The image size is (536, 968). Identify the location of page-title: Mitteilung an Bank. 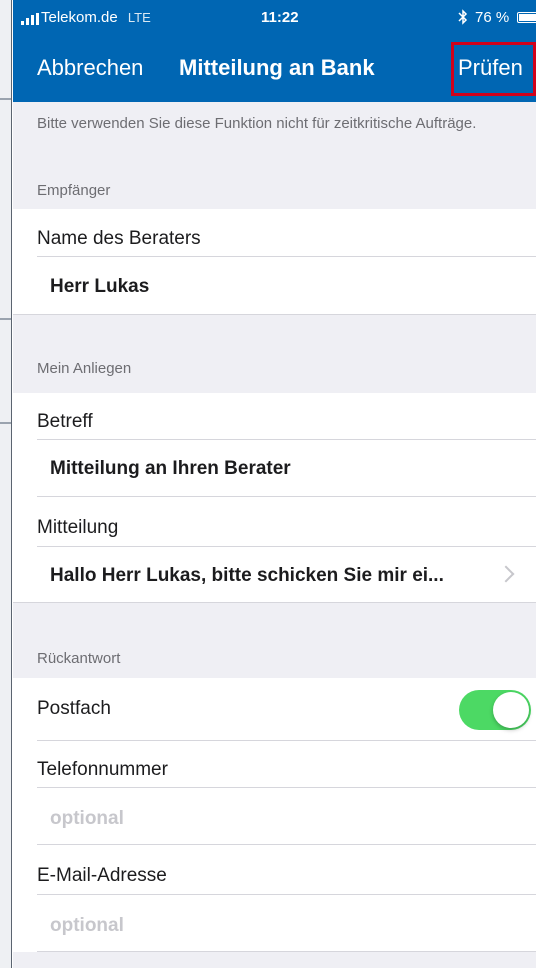
(277, 67).